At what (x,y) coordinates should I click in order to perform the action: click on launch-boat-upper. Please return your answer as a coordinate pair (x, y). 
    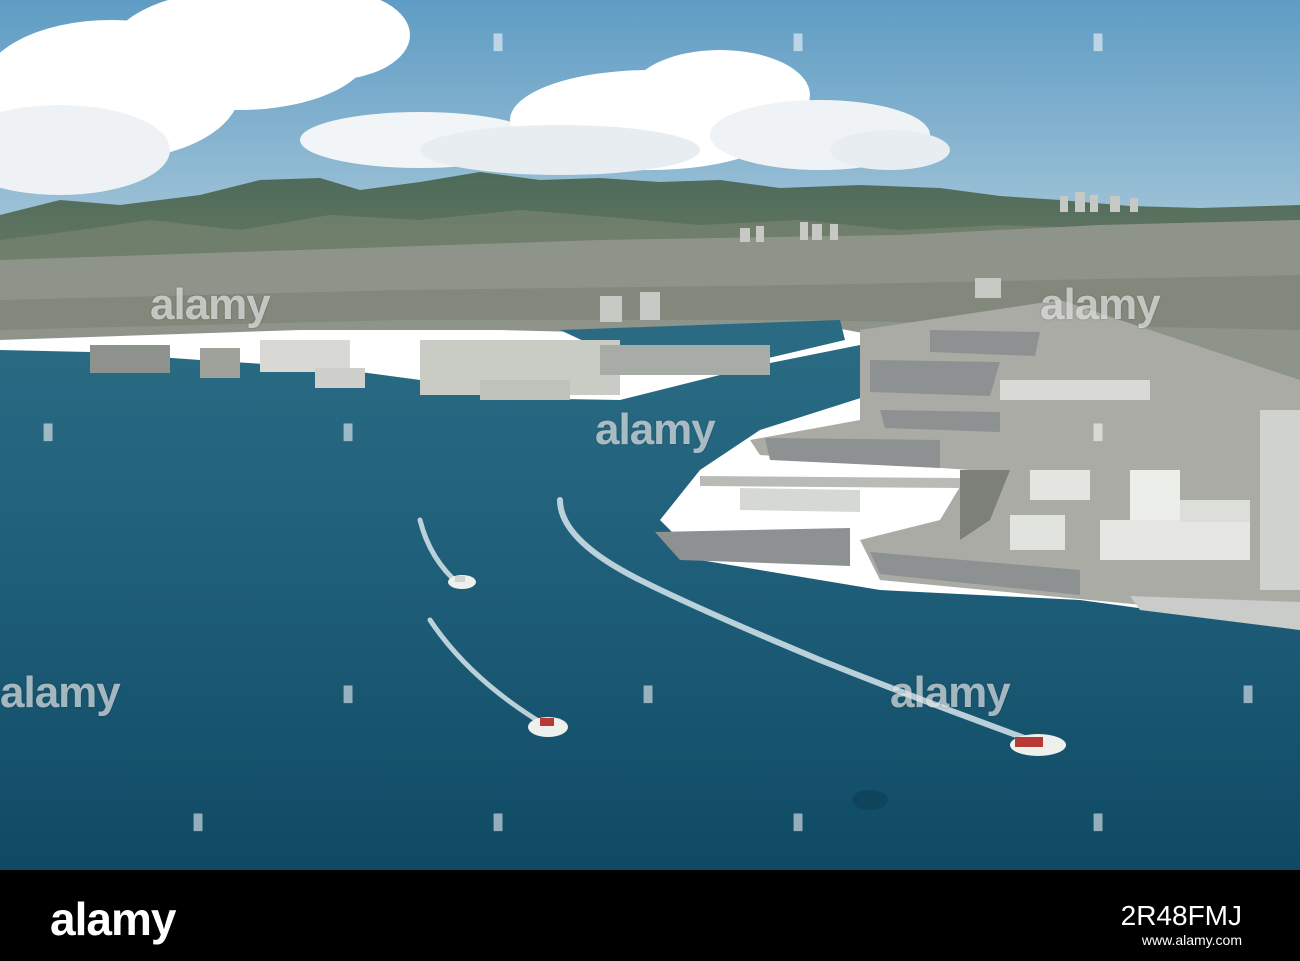
    Looking at the image, I should click on (462, 582).